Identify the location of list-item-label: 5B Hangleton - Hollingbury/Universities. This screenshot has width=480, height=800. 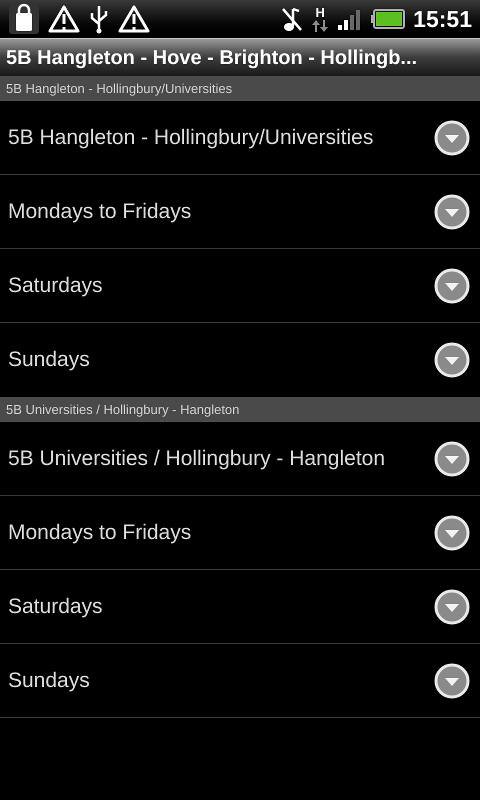
(191, 137).